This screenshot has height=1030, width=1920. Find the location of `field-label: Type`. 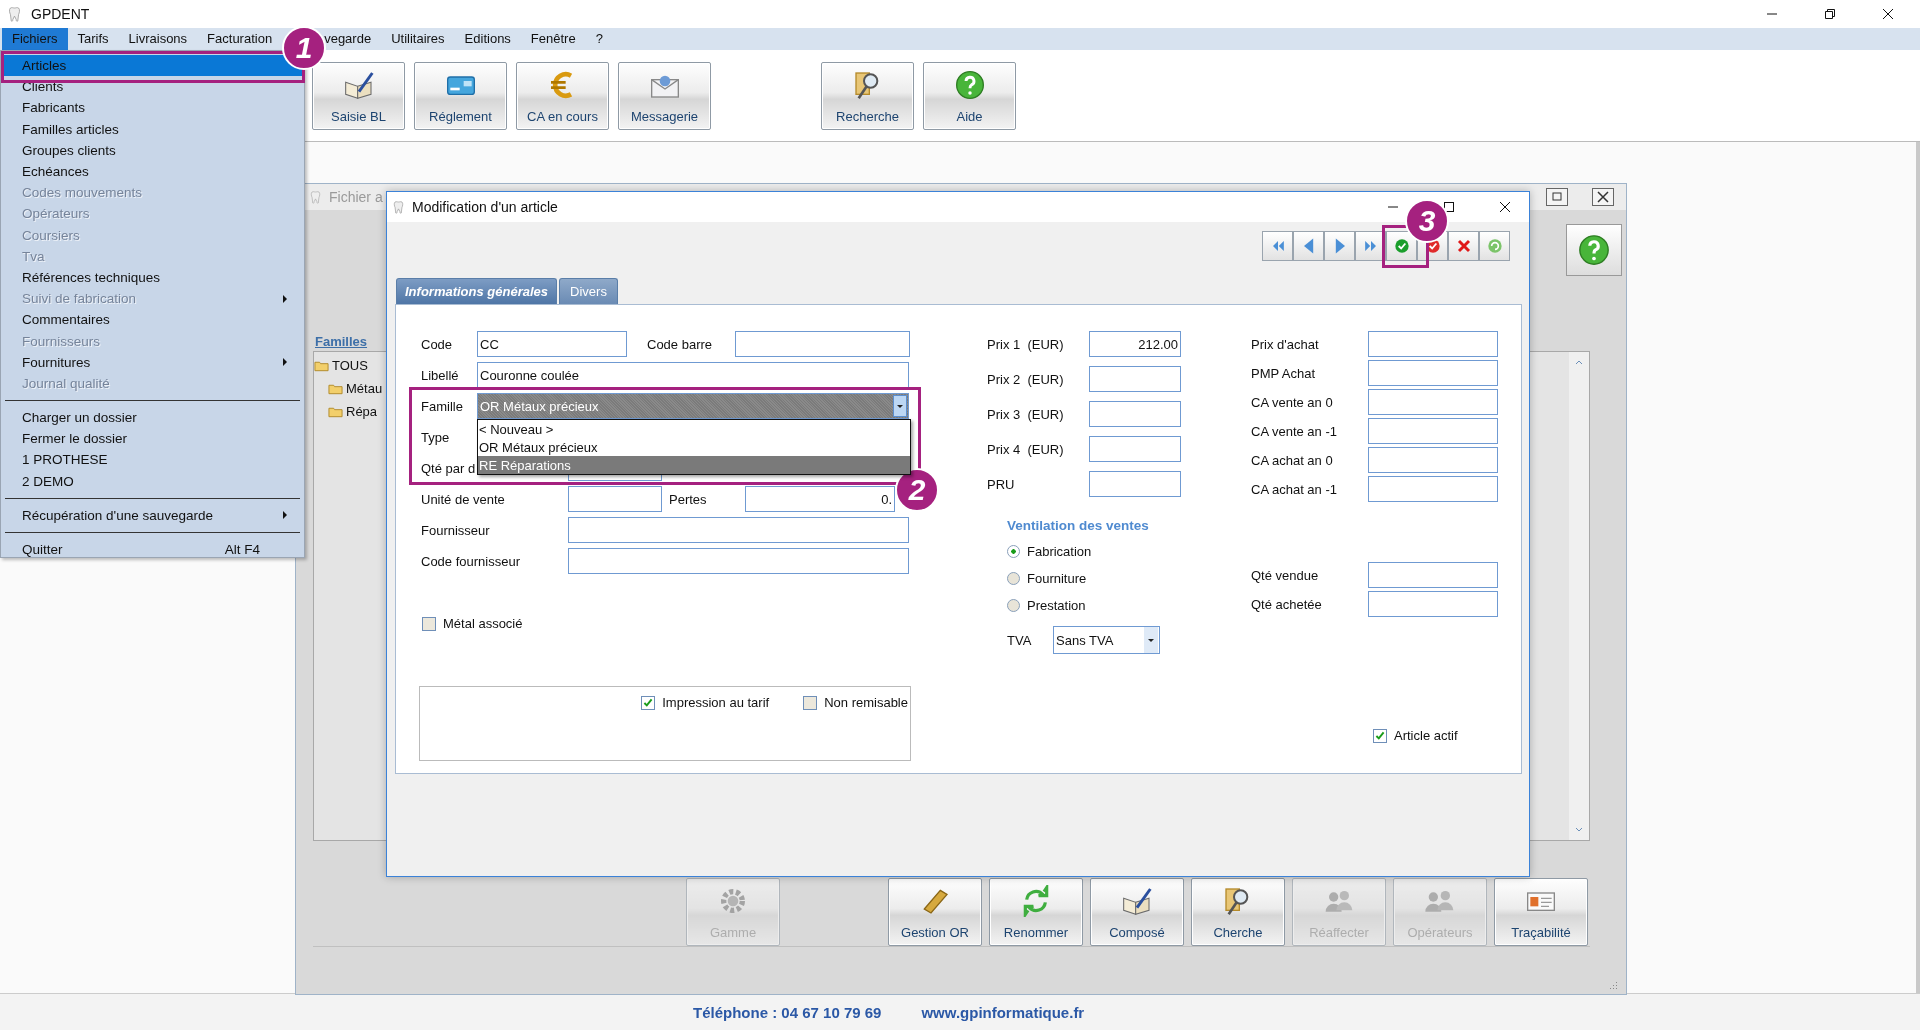

field-label: Type is located at coordinates (436, 437).